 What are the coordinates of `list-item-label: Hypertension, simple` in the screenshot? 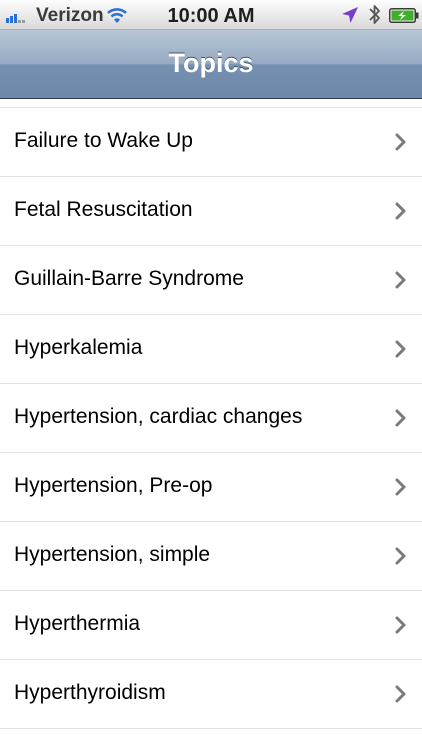 It's located at (112, 554).